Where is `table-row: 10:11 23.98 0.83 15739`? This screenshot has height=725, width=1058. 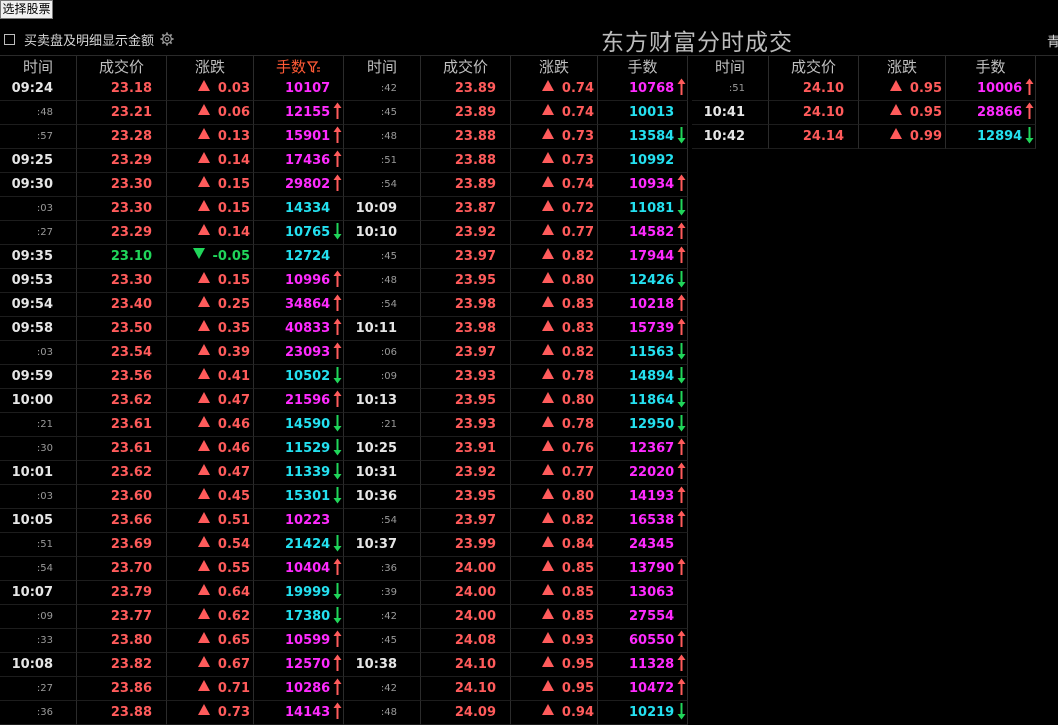 table-row: 10:11 23.98 0.83 15739 is located at coordinates (516, 329).